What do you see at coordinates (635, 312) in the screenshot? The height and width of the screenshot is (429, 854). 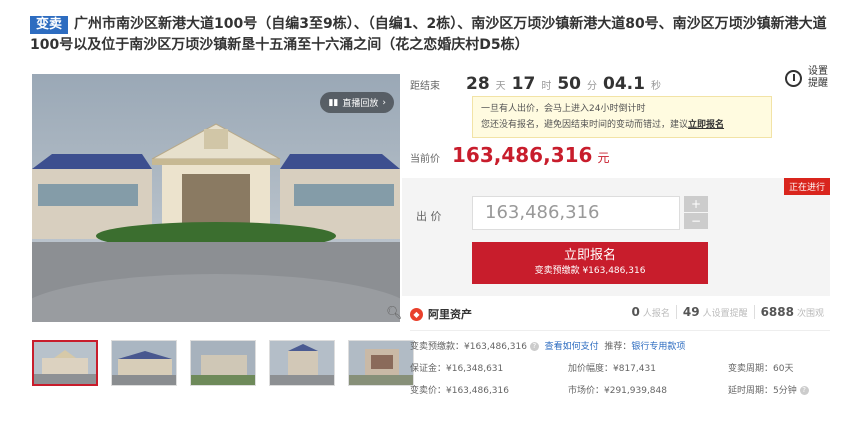 I see `signups-count: 0` at bounding box center [635, 312].